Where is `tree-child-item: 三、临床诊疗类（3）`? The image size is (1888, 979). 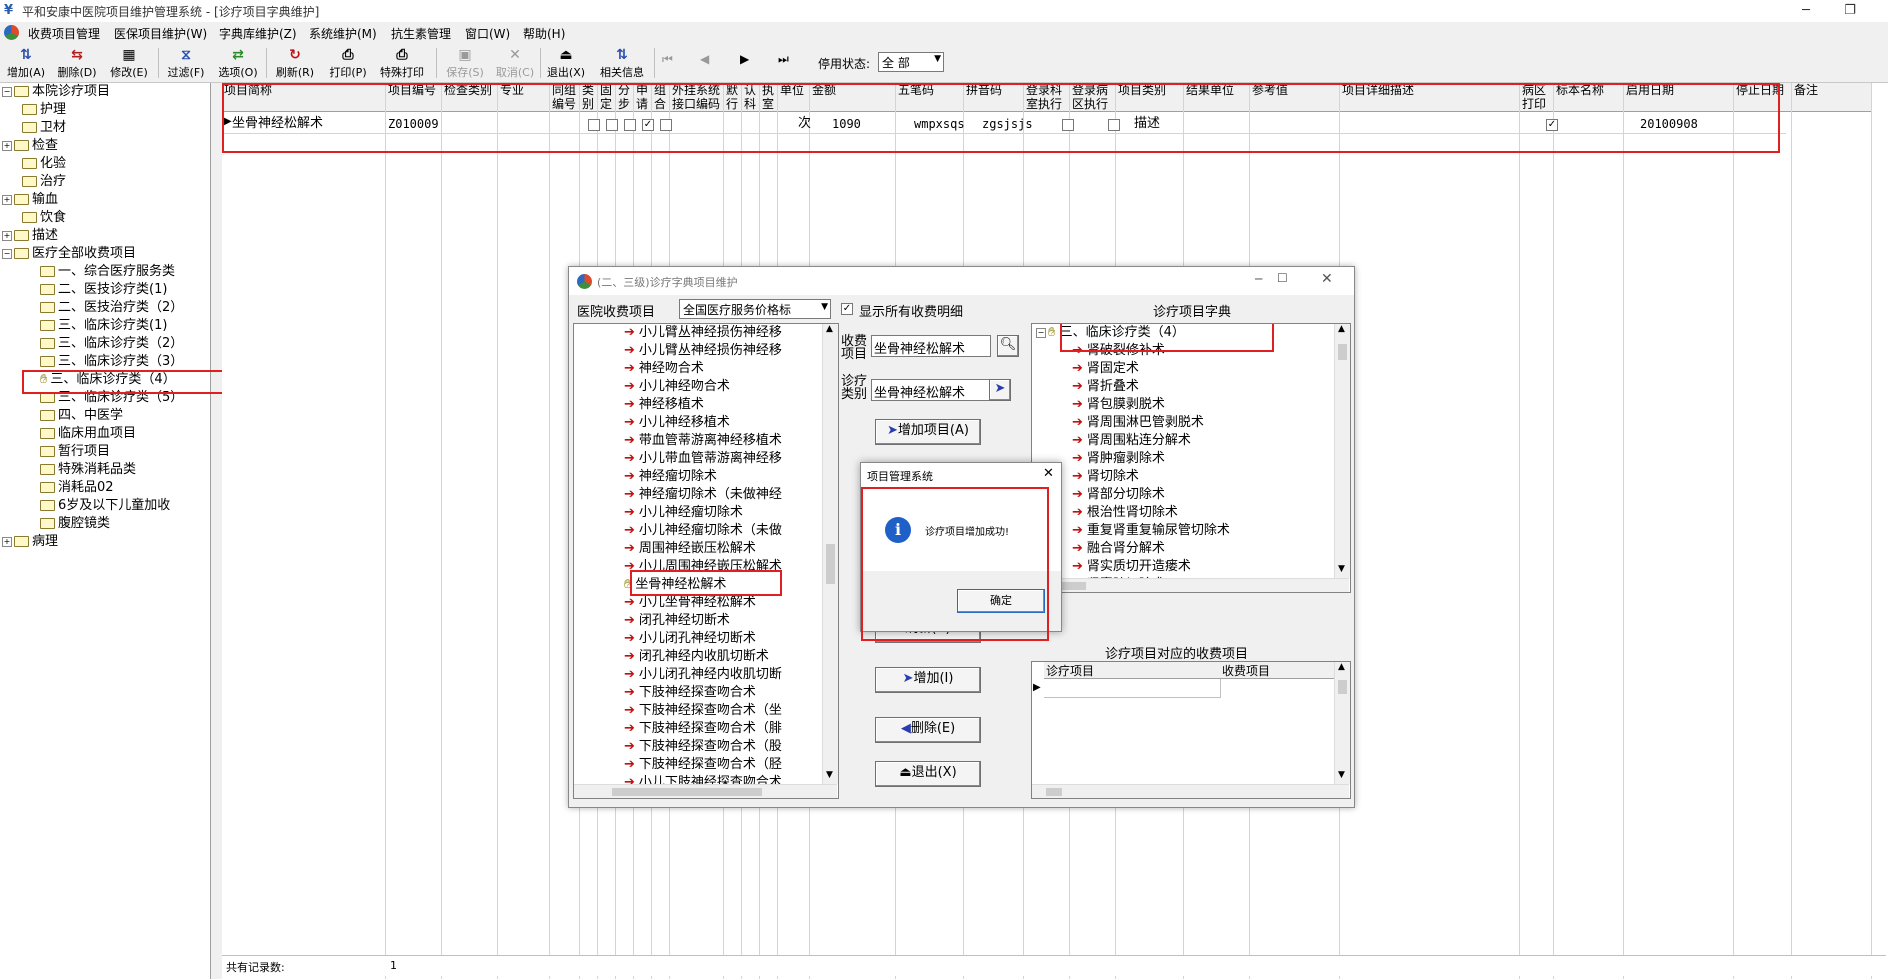 tree-child-item: 三、临床诊疗类（3） is located at coordinates (111, 362).